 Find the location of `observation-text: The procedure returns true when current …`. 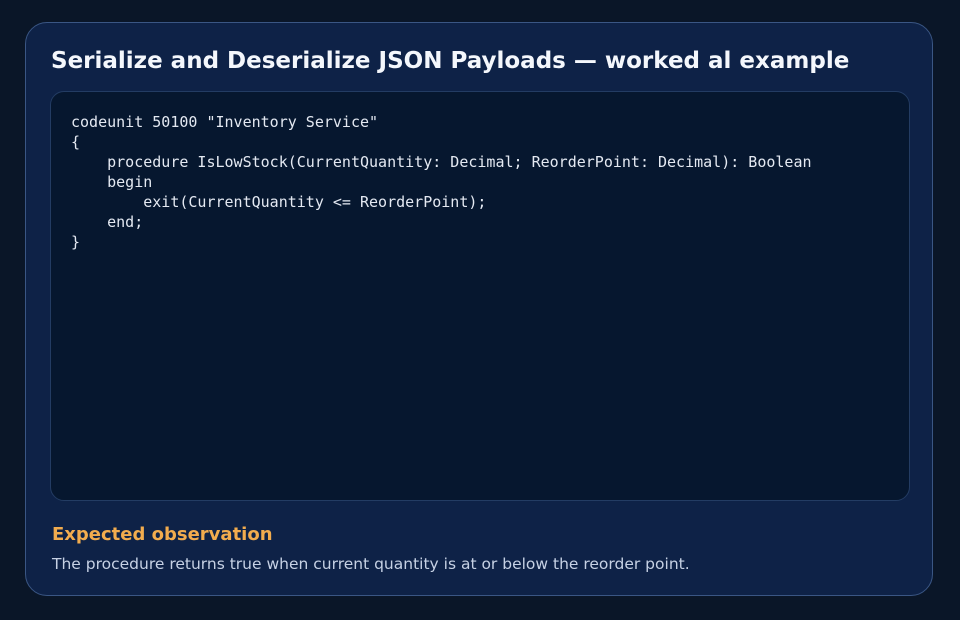

observation-text: The procedure returns true when current … is located at coordinates (371, 564).